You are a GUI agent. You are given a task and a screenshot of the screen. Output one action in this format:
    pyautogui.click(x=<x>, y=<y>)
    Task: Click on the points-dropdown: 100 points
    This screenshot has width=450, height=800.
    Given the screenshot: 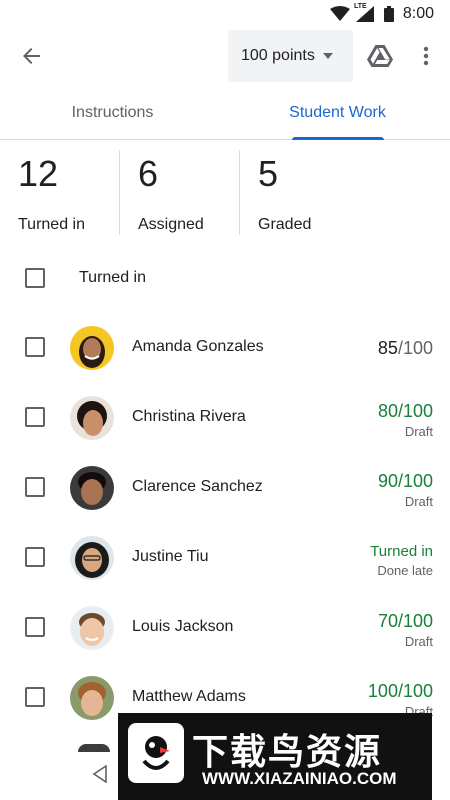 What is the action you would take?
    pyautogui.click(x=290, y=56)
    